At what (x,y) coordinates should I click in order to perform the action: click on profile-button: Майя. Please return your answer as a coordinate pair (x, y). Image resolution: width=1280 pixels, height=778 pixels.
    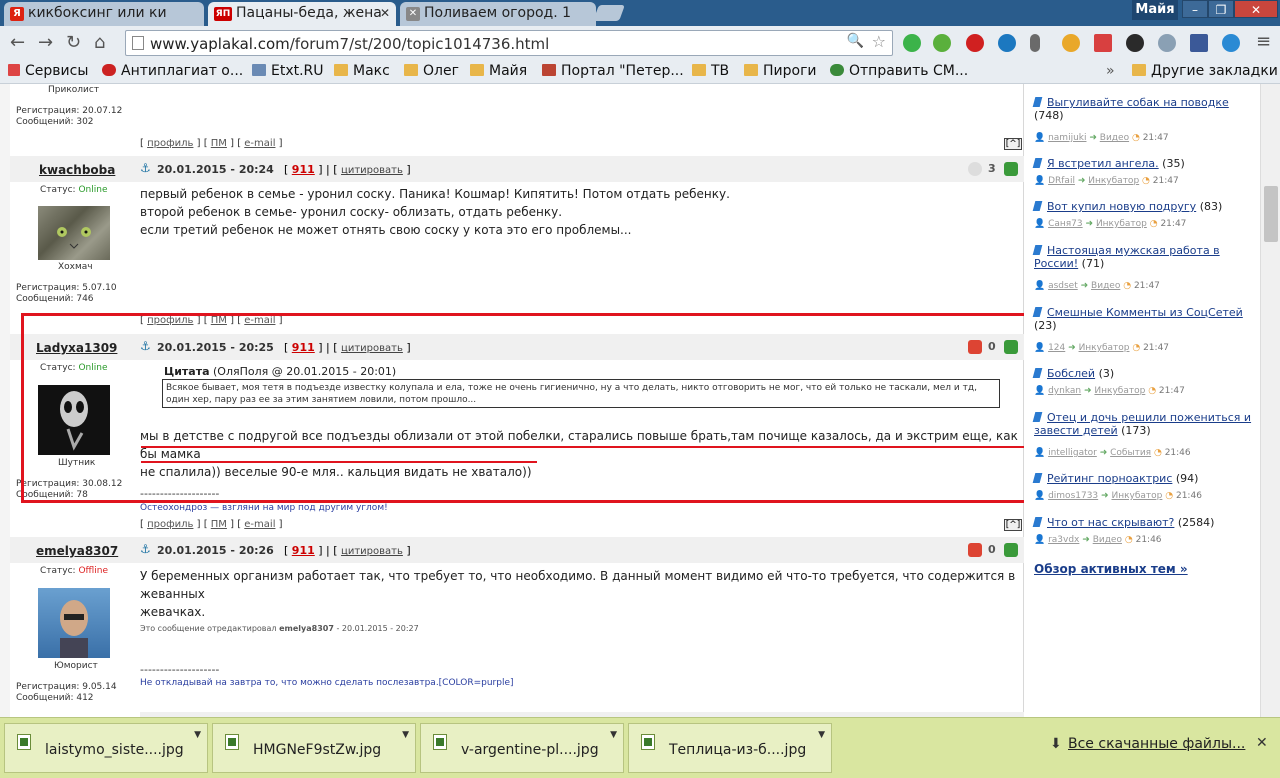
    Looking at the image, I should click on (1155, 10).